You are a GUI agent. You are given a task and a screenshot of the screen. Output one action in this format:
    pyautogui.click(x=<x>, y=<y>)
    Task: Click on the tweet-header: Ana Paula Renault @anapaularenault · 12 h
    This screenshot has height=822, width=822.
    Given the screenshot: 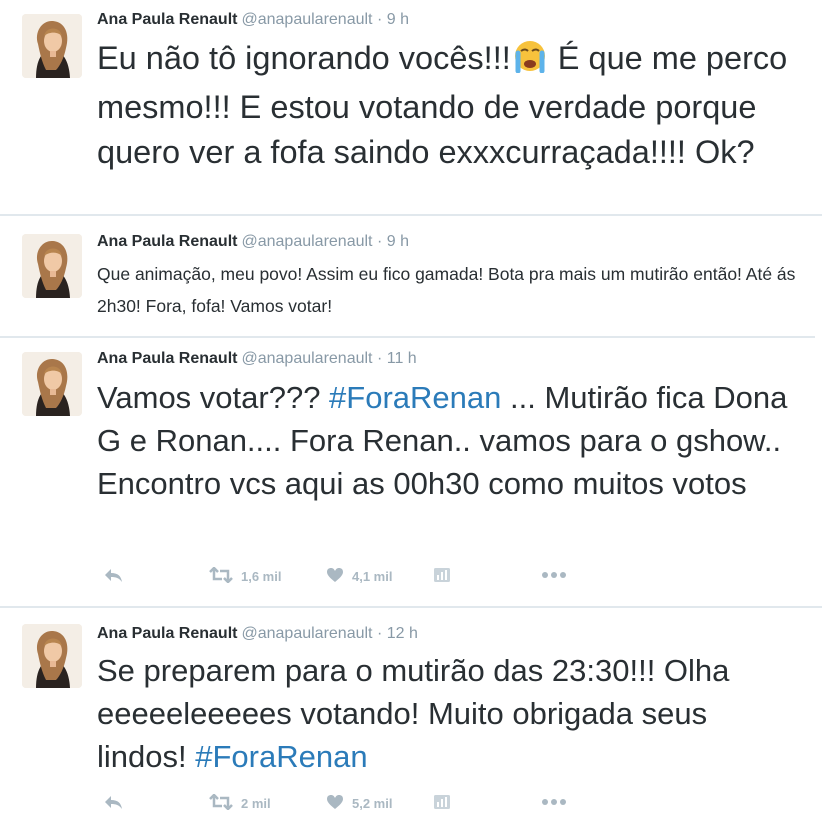 What is the action you would take?
    pyautogui.click(x=257, y=634)
    